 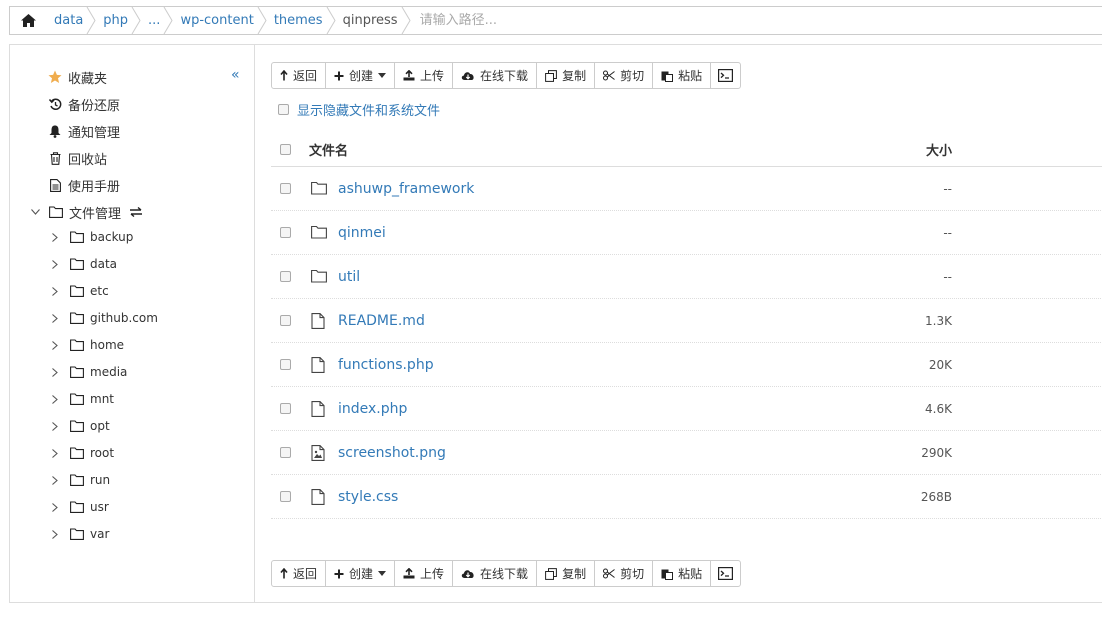 I want to click on file-name-link: README.md, so click(x=381, y=321).